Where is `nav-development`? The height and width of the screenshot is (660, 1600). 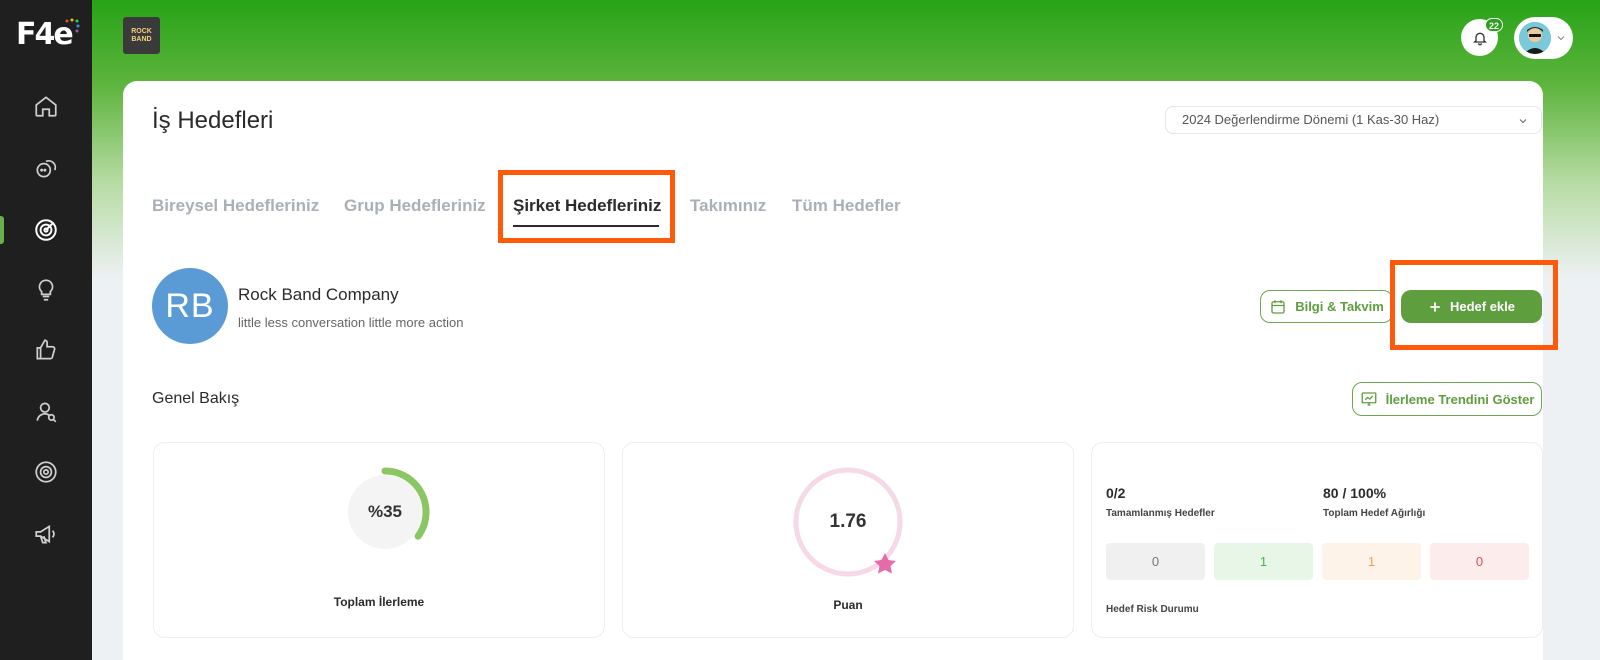 nav-development is located at coordinates (46, 290).